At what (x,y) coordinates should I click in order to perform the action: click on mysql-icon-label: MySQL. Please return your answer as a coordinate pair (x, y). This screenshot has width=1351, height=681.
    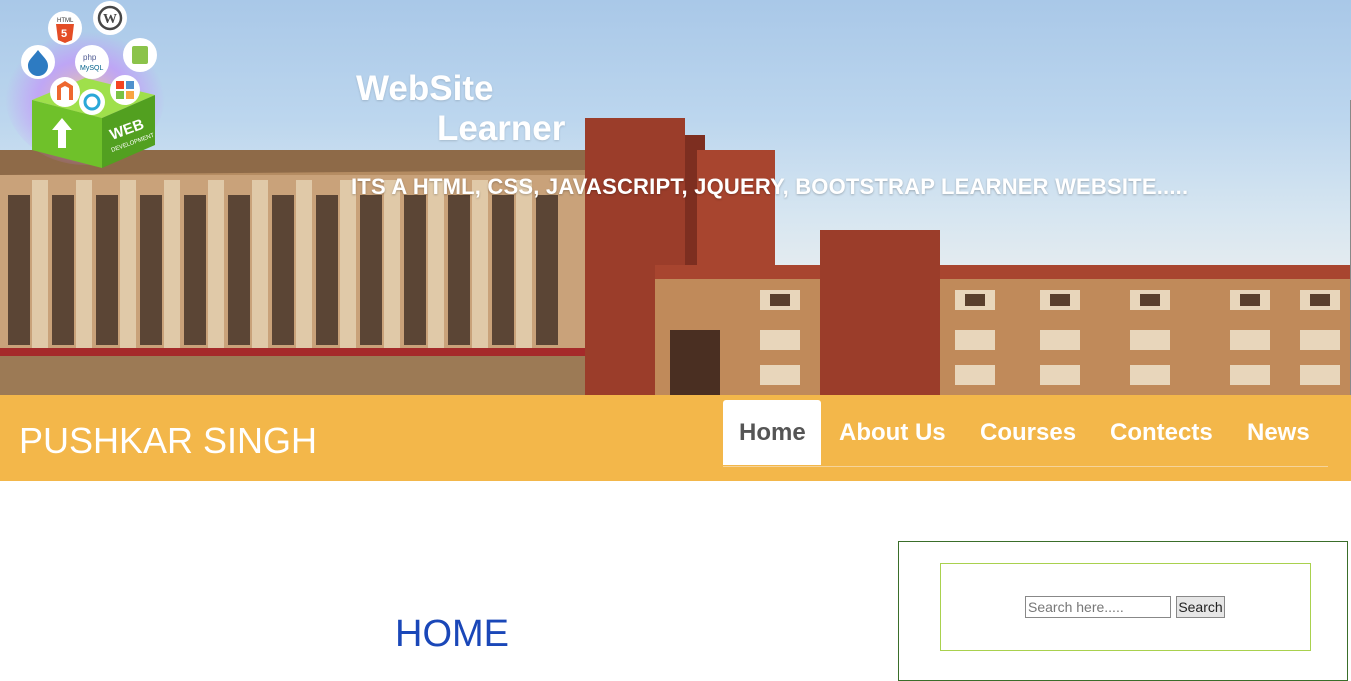
    Looking at the image, I should click on (91, 68).